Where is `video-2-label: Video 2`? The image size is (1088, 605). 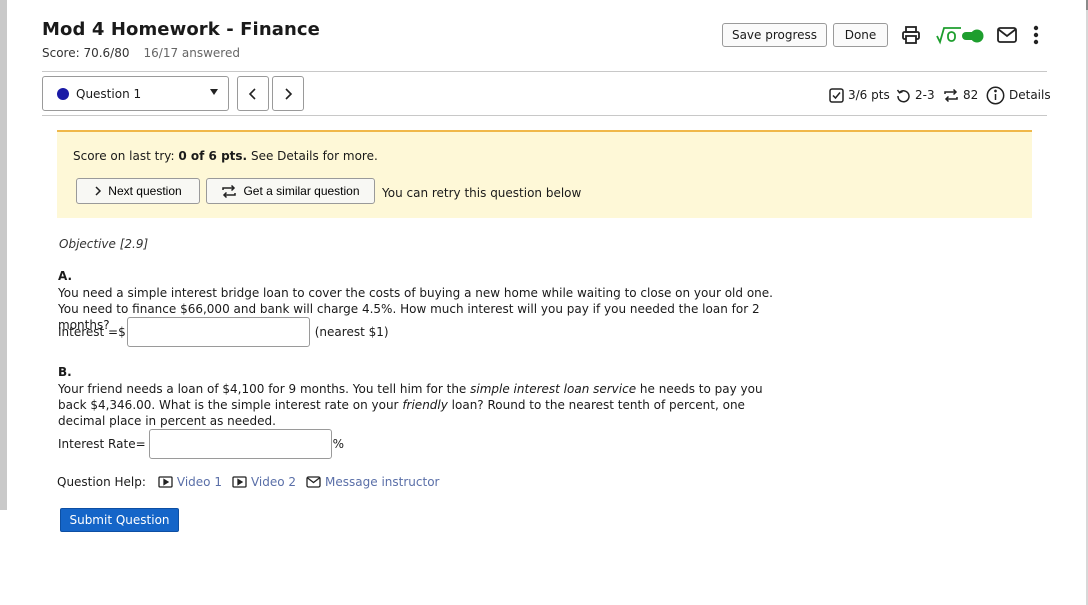 video-2-label: Video 2 is located at coordinates (273, 482).